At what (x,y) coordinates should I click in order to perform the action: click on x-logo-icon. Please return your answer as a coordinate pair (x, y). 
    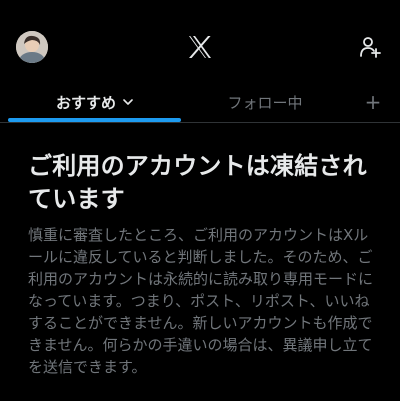
    Looking at the image, I should click on (200, 47).